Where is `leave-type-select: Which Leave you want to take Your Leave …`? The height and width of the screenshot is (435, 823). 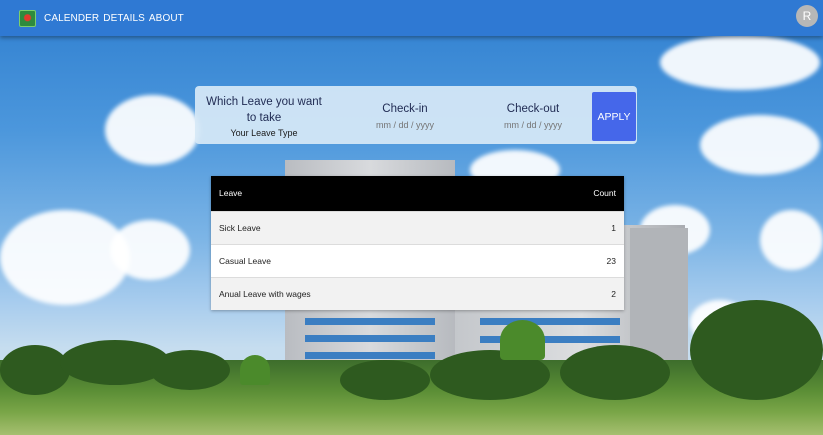 leave-type-select: Which Leave you want to take Your Leave … is located at coordinates (264, 116).